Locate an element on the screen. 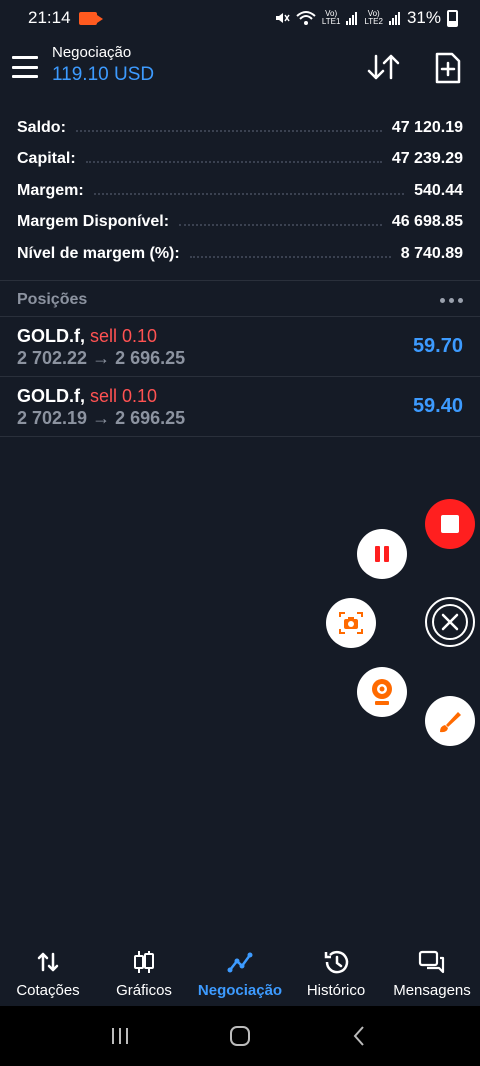 The height and width of the screenshot is (1066, 480). stop-icon is located at coordinates (450, 524).